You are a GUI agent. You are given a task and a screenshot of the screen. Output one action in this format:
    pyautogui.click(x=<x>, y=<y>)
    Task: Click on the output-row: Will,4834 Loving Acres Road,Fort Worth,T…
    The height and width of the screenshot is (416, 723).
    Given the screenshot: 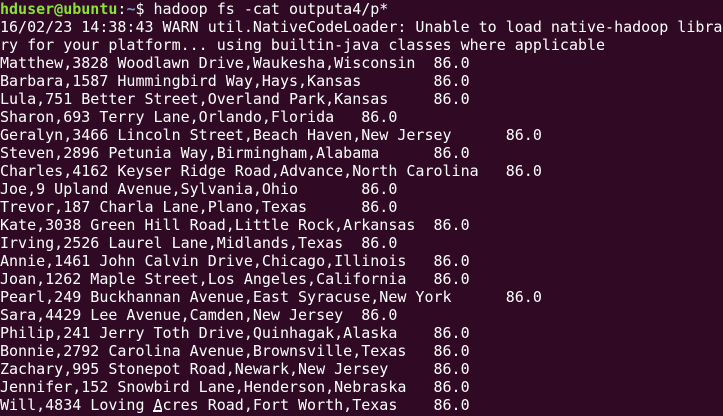 What is the action you would take?
    pyautogui.click(x=235, y=405)
    